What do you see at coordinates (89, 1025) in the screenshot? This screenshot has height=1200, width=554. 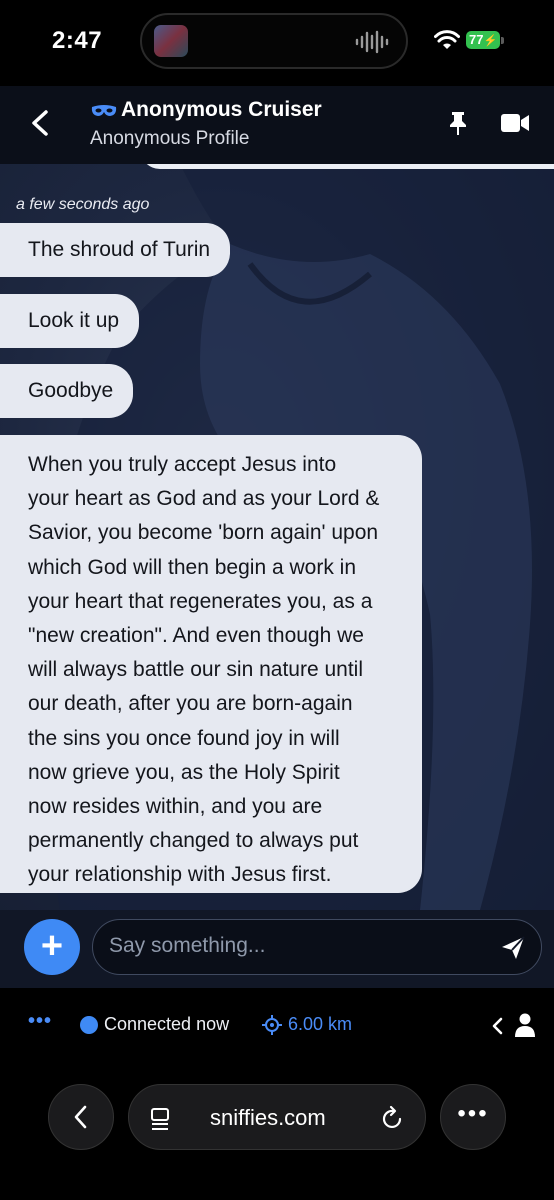 I see `online-status-dot` at bounding box center [89, 1025].